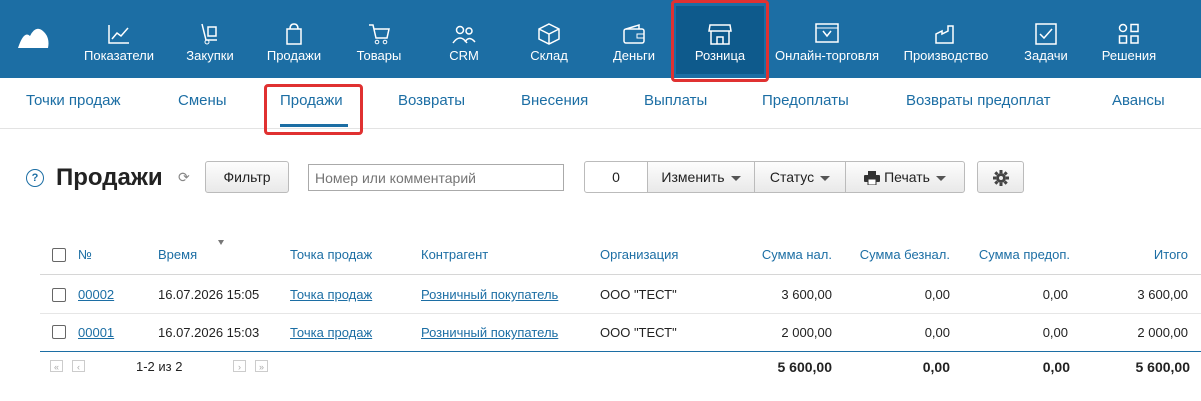  What do you see at coordinates (1046, 55) in the screenshot?
I see `nav-item-label: Задачи` at bounding box center [1046, 55].